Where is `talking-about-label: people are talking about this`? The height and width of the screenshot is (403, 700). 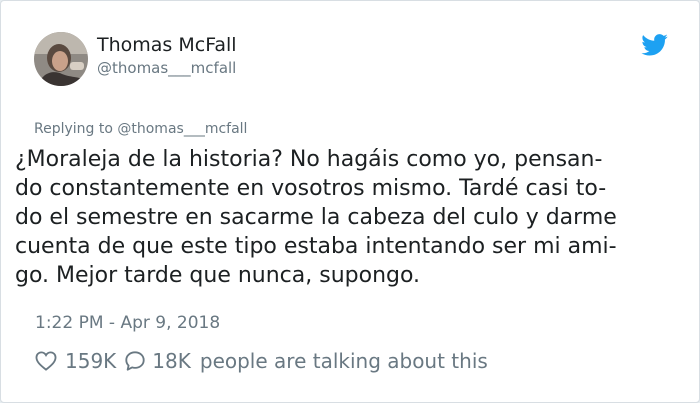
talking-about-label: people are talking about this is located at coordinates (344, 361).